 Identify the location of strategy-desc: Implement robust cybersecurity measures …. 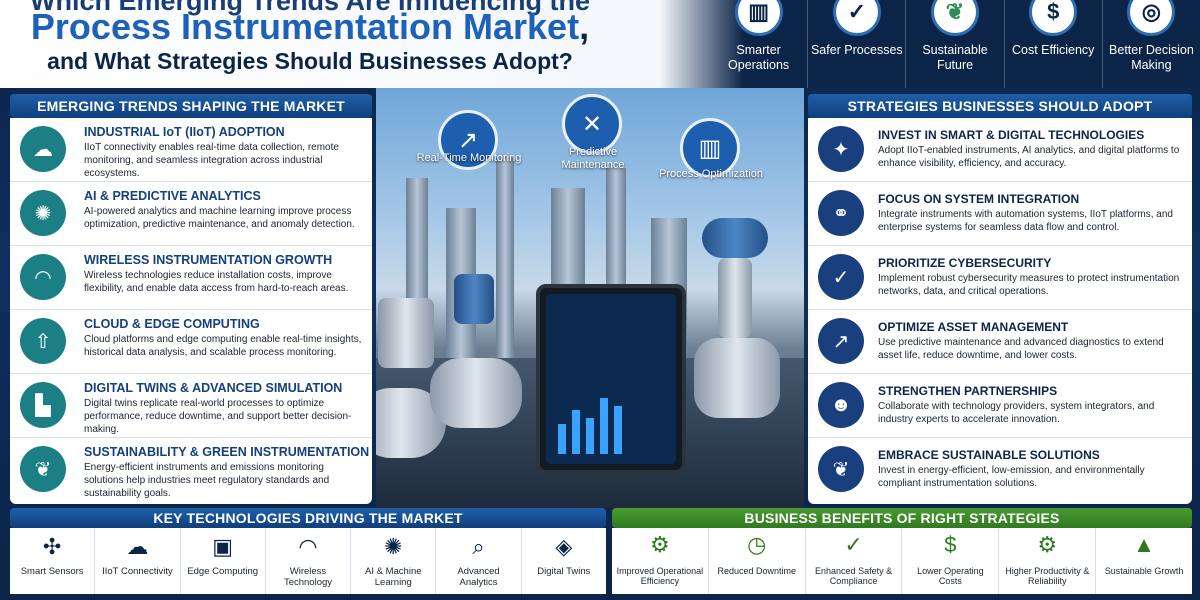
(1029, 285).